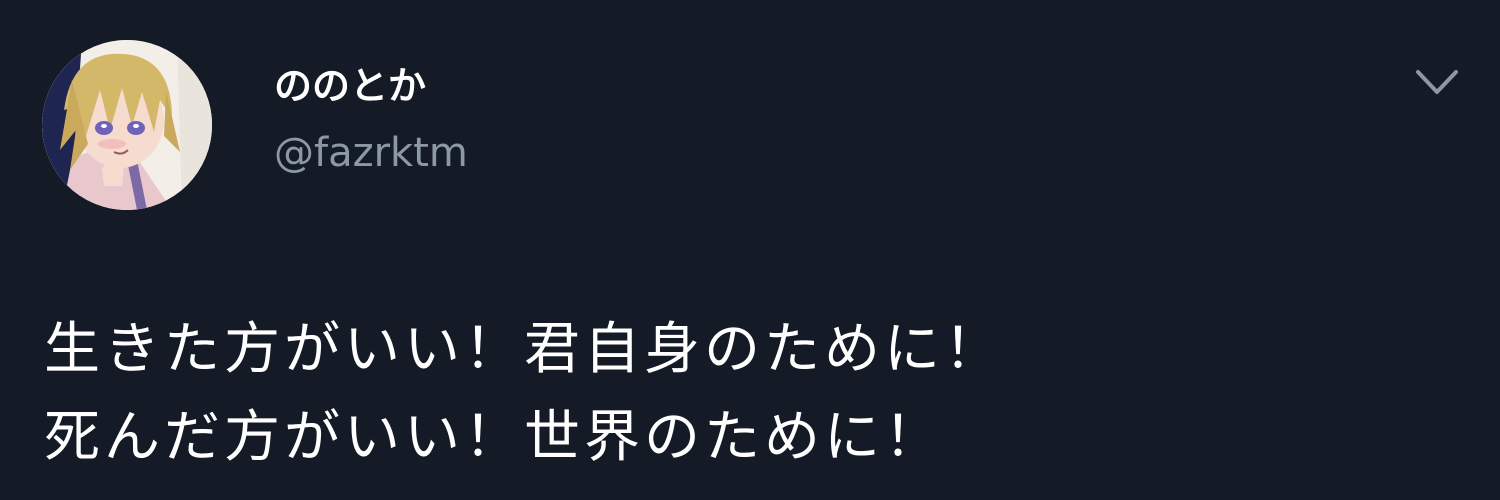 Image resolution: width=1500 pixels, height=500 pixels. I want to click on avatar, so click(127, 125).